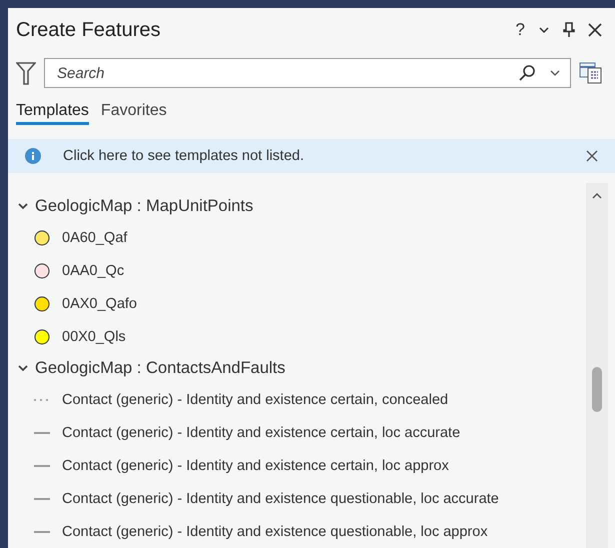 Image resolution: width=615 pixels, height=548 pixels. I want to click on group-header: GeologicMap : MapUnitPoints, so click(144, 206).